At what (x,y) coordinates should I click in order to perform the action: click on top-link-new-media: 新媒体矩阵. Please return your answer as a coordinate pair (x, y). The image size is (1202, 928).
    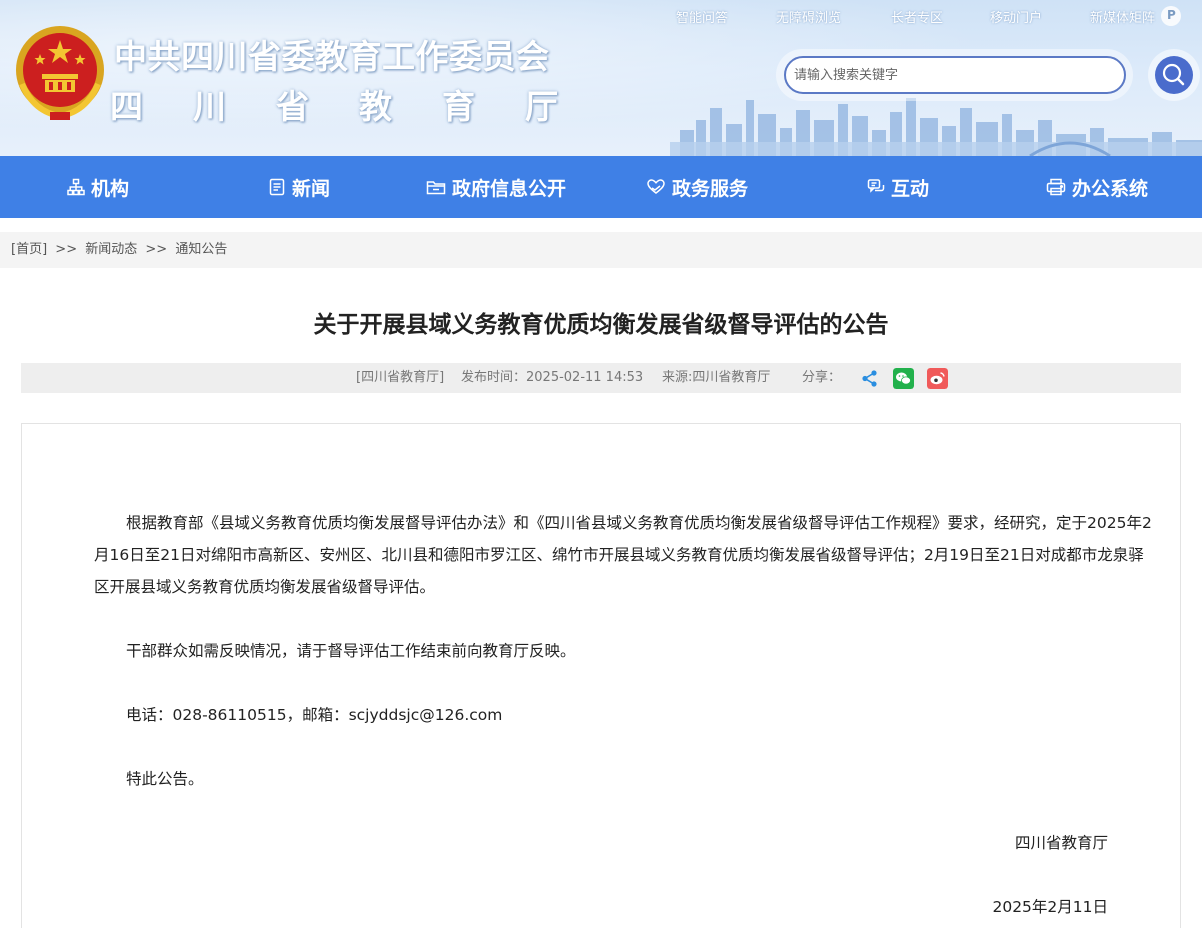
    Looking at the image, I should click on (1122, 16).